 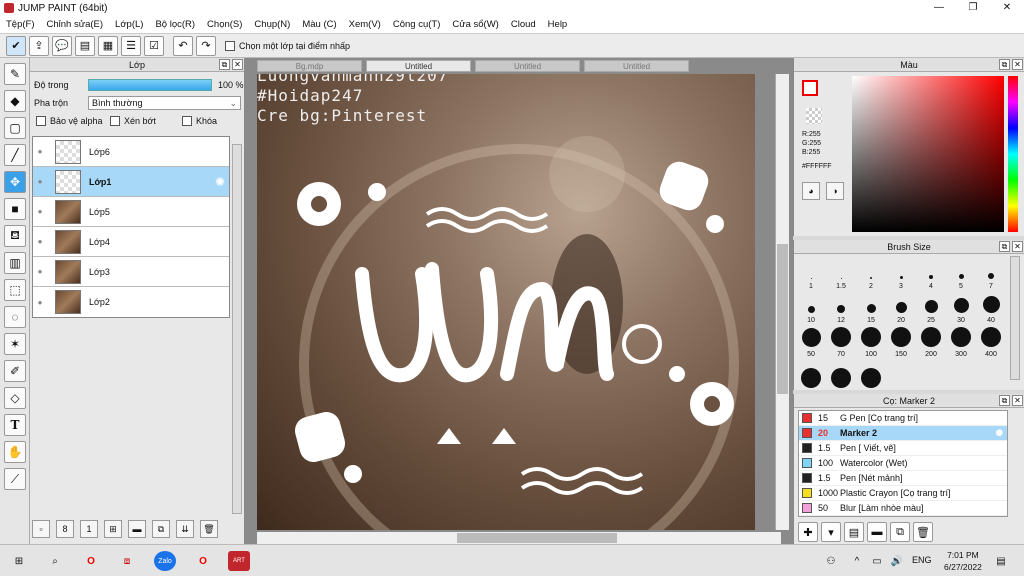 I want to click on layer-row: ● Lớp5, so click(x=131, y=212).